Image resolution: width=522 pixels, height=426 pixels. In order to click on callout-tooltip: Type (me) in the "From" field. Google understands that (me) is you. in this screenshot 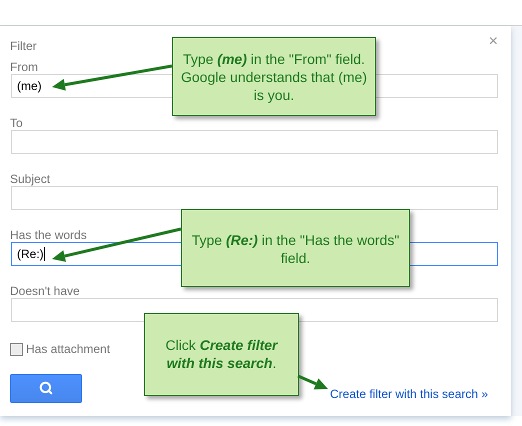, I will do `click(274, 76)`.